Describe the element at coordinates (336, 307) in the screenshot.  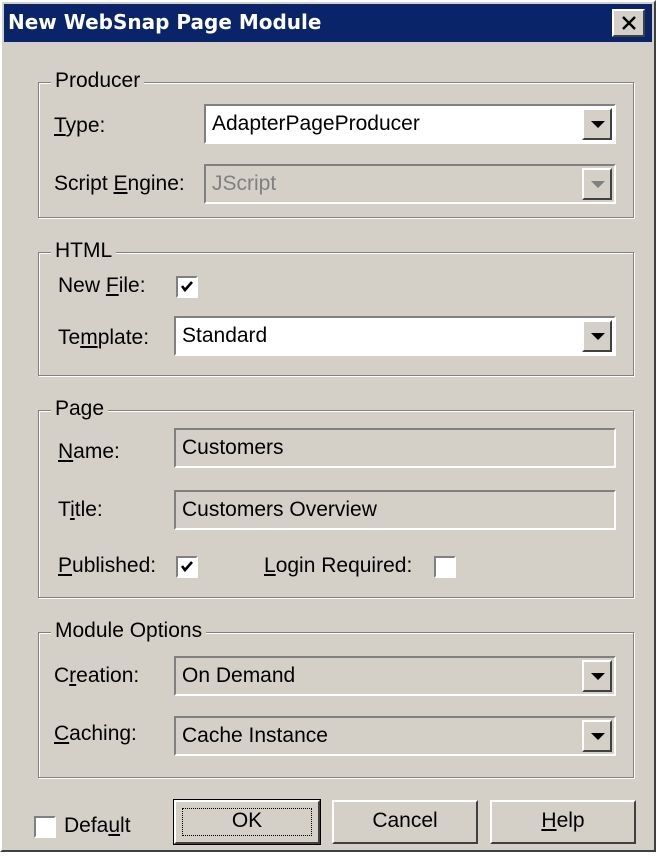
I see `html-group: HTML` at that location.